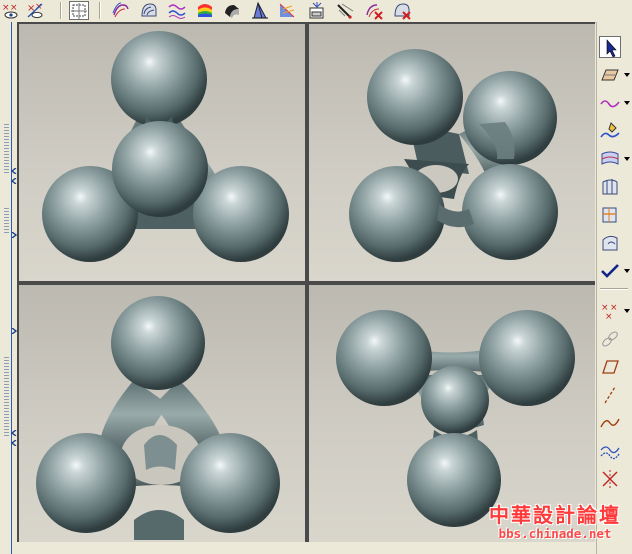 The image size is (632, 554). What do you see at coordinates (402, 10) in the screenshot?
I see `delete-analysis-icon` at bounding box center [402, 10].